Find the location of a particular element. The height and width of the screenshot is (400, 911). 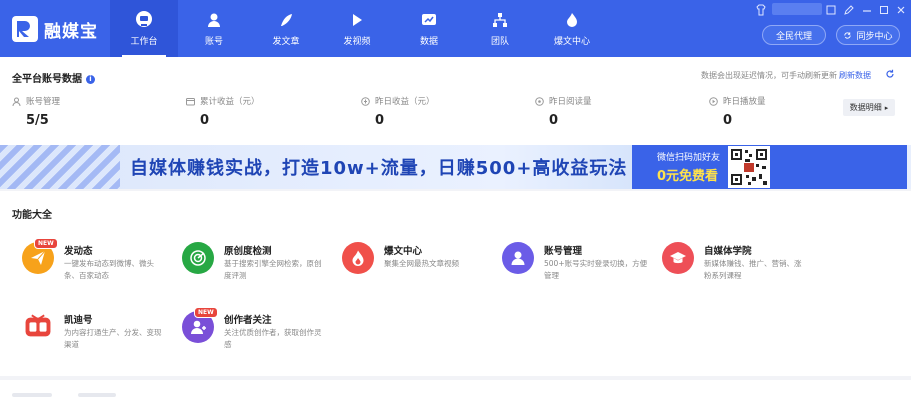

top-navigation-bar: 融媒宝 工作台 账号 发文章 发视频 数据 团队 爆文中心 全民代理 同步中心 is located at coordinates (455, 28).